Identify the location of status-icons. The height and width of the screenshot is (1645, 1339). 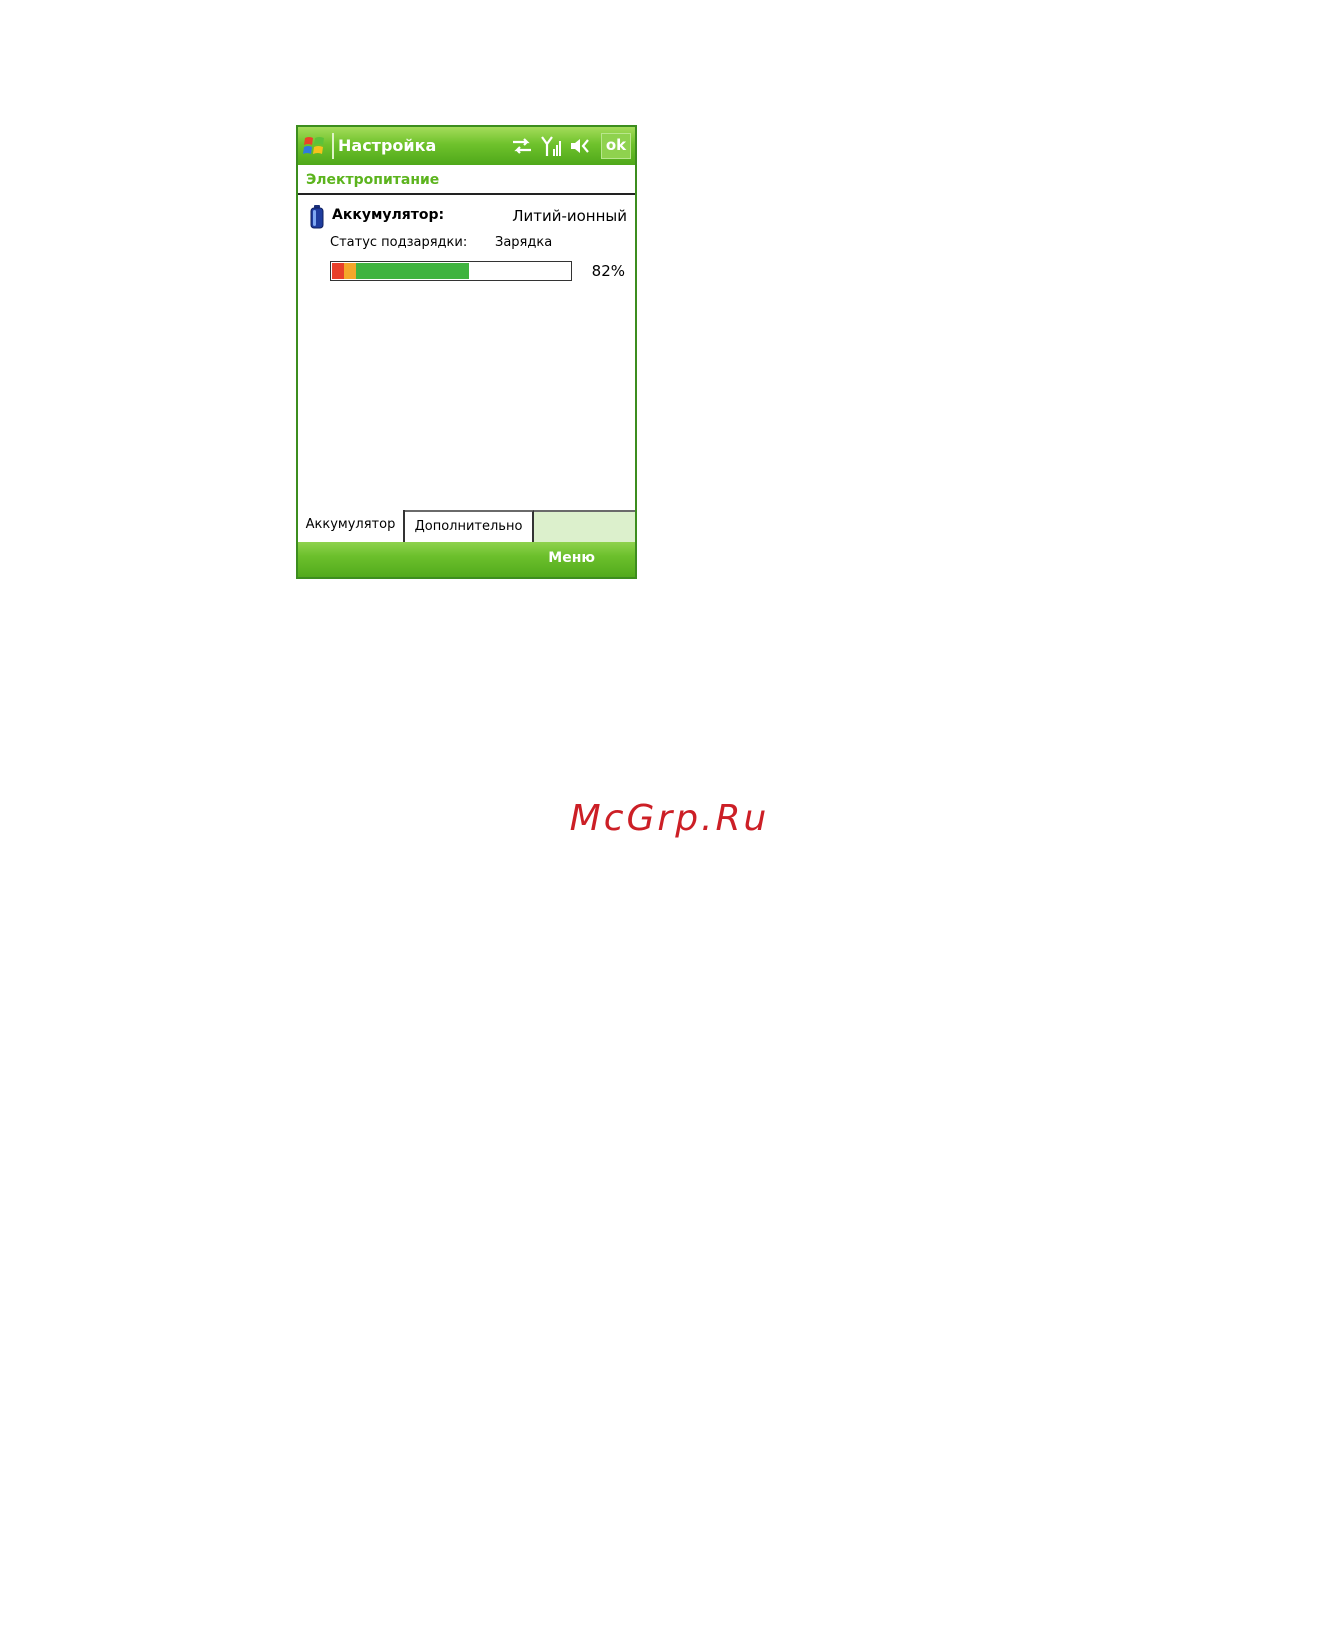
(551, 146).